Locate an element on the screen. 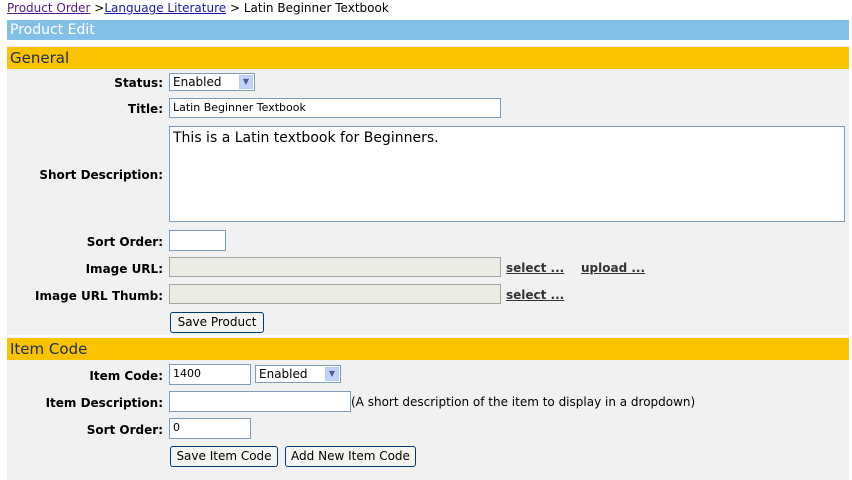 The image size is (852, 480). item-code-section-title: Item Code is located at coordinates (49, 349).